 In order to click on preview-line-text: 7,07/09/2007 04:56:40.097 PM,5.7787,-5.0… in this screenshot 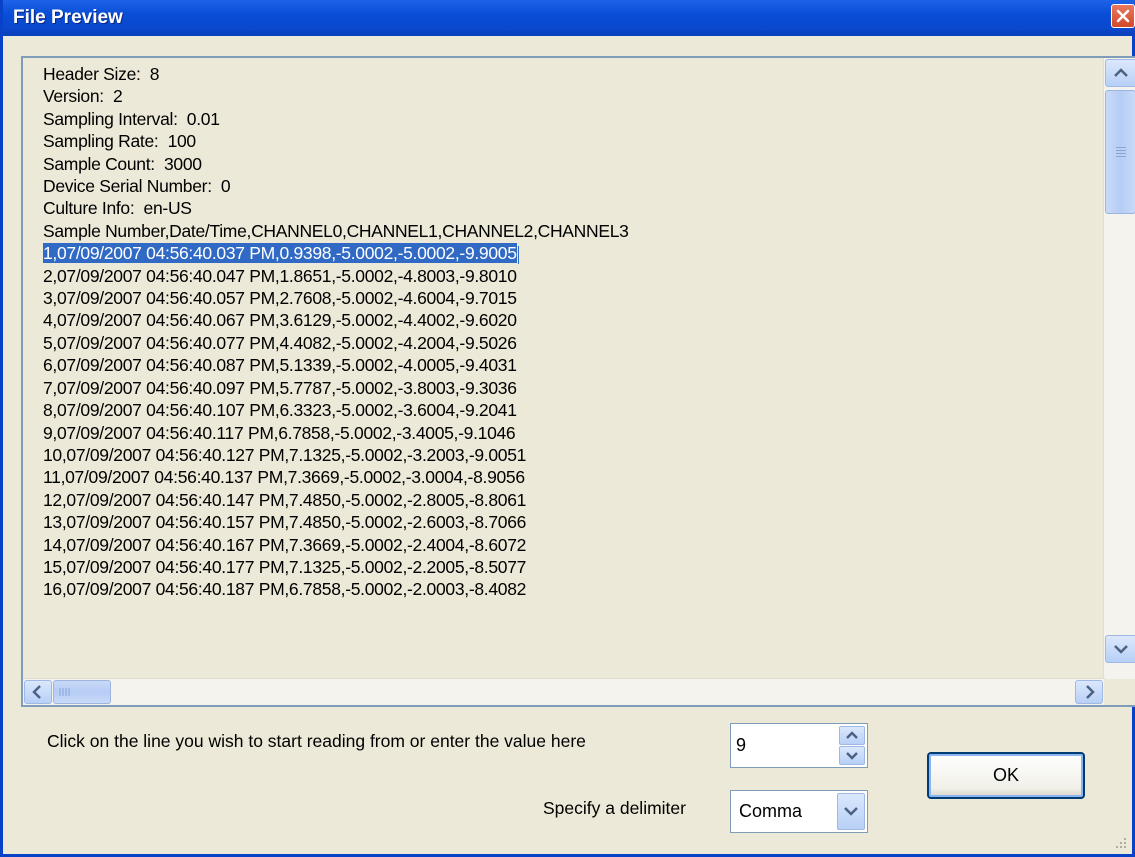, I will do `click(280, 387)`.